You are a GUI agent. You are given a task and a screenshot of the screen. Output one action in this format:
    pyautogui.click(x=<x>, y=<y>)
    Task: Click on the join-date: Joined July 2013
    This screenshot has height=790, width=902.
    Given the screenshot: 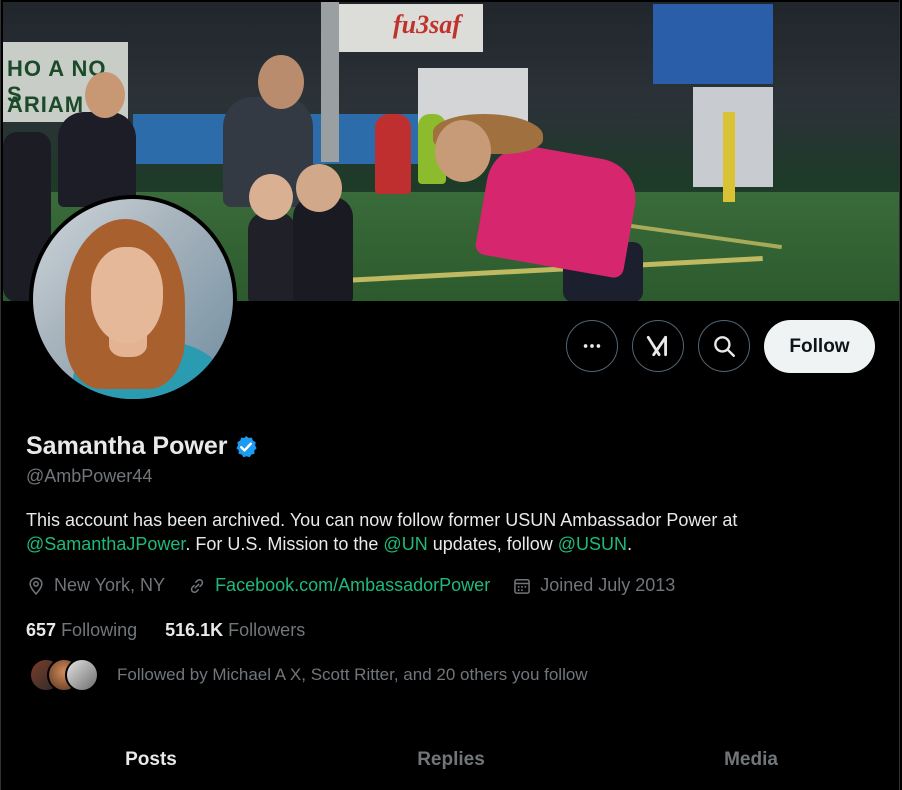 What is the action you would take?
    pyautogui.click(x=593, y=585)
    